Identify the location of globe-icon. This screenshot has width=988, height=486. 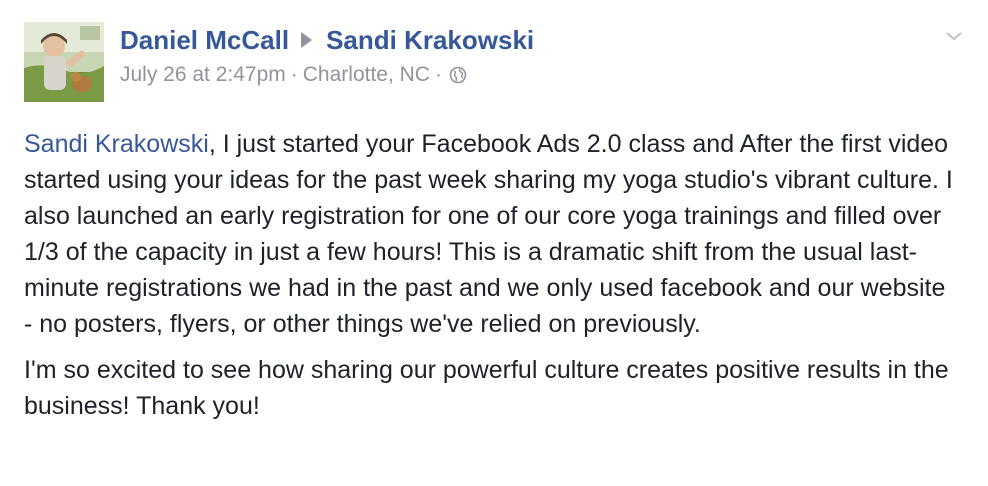
(458, 78).